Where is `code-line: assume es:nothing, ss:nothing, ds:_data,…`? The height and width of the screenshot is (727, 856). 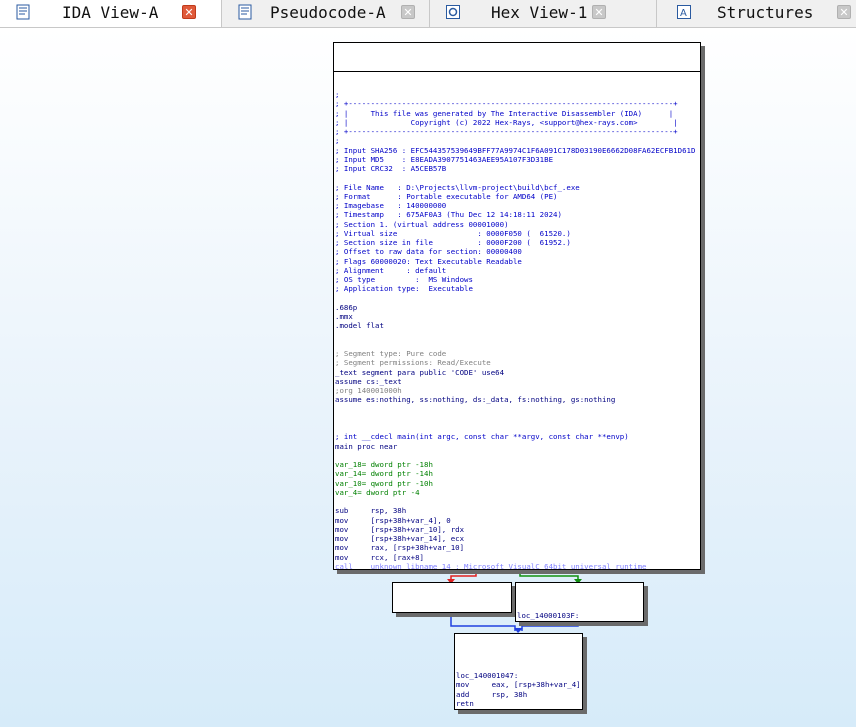 code-line: assume es:nothing, ss:nothing, ds:_data,… is located at coordinates (517, 399).